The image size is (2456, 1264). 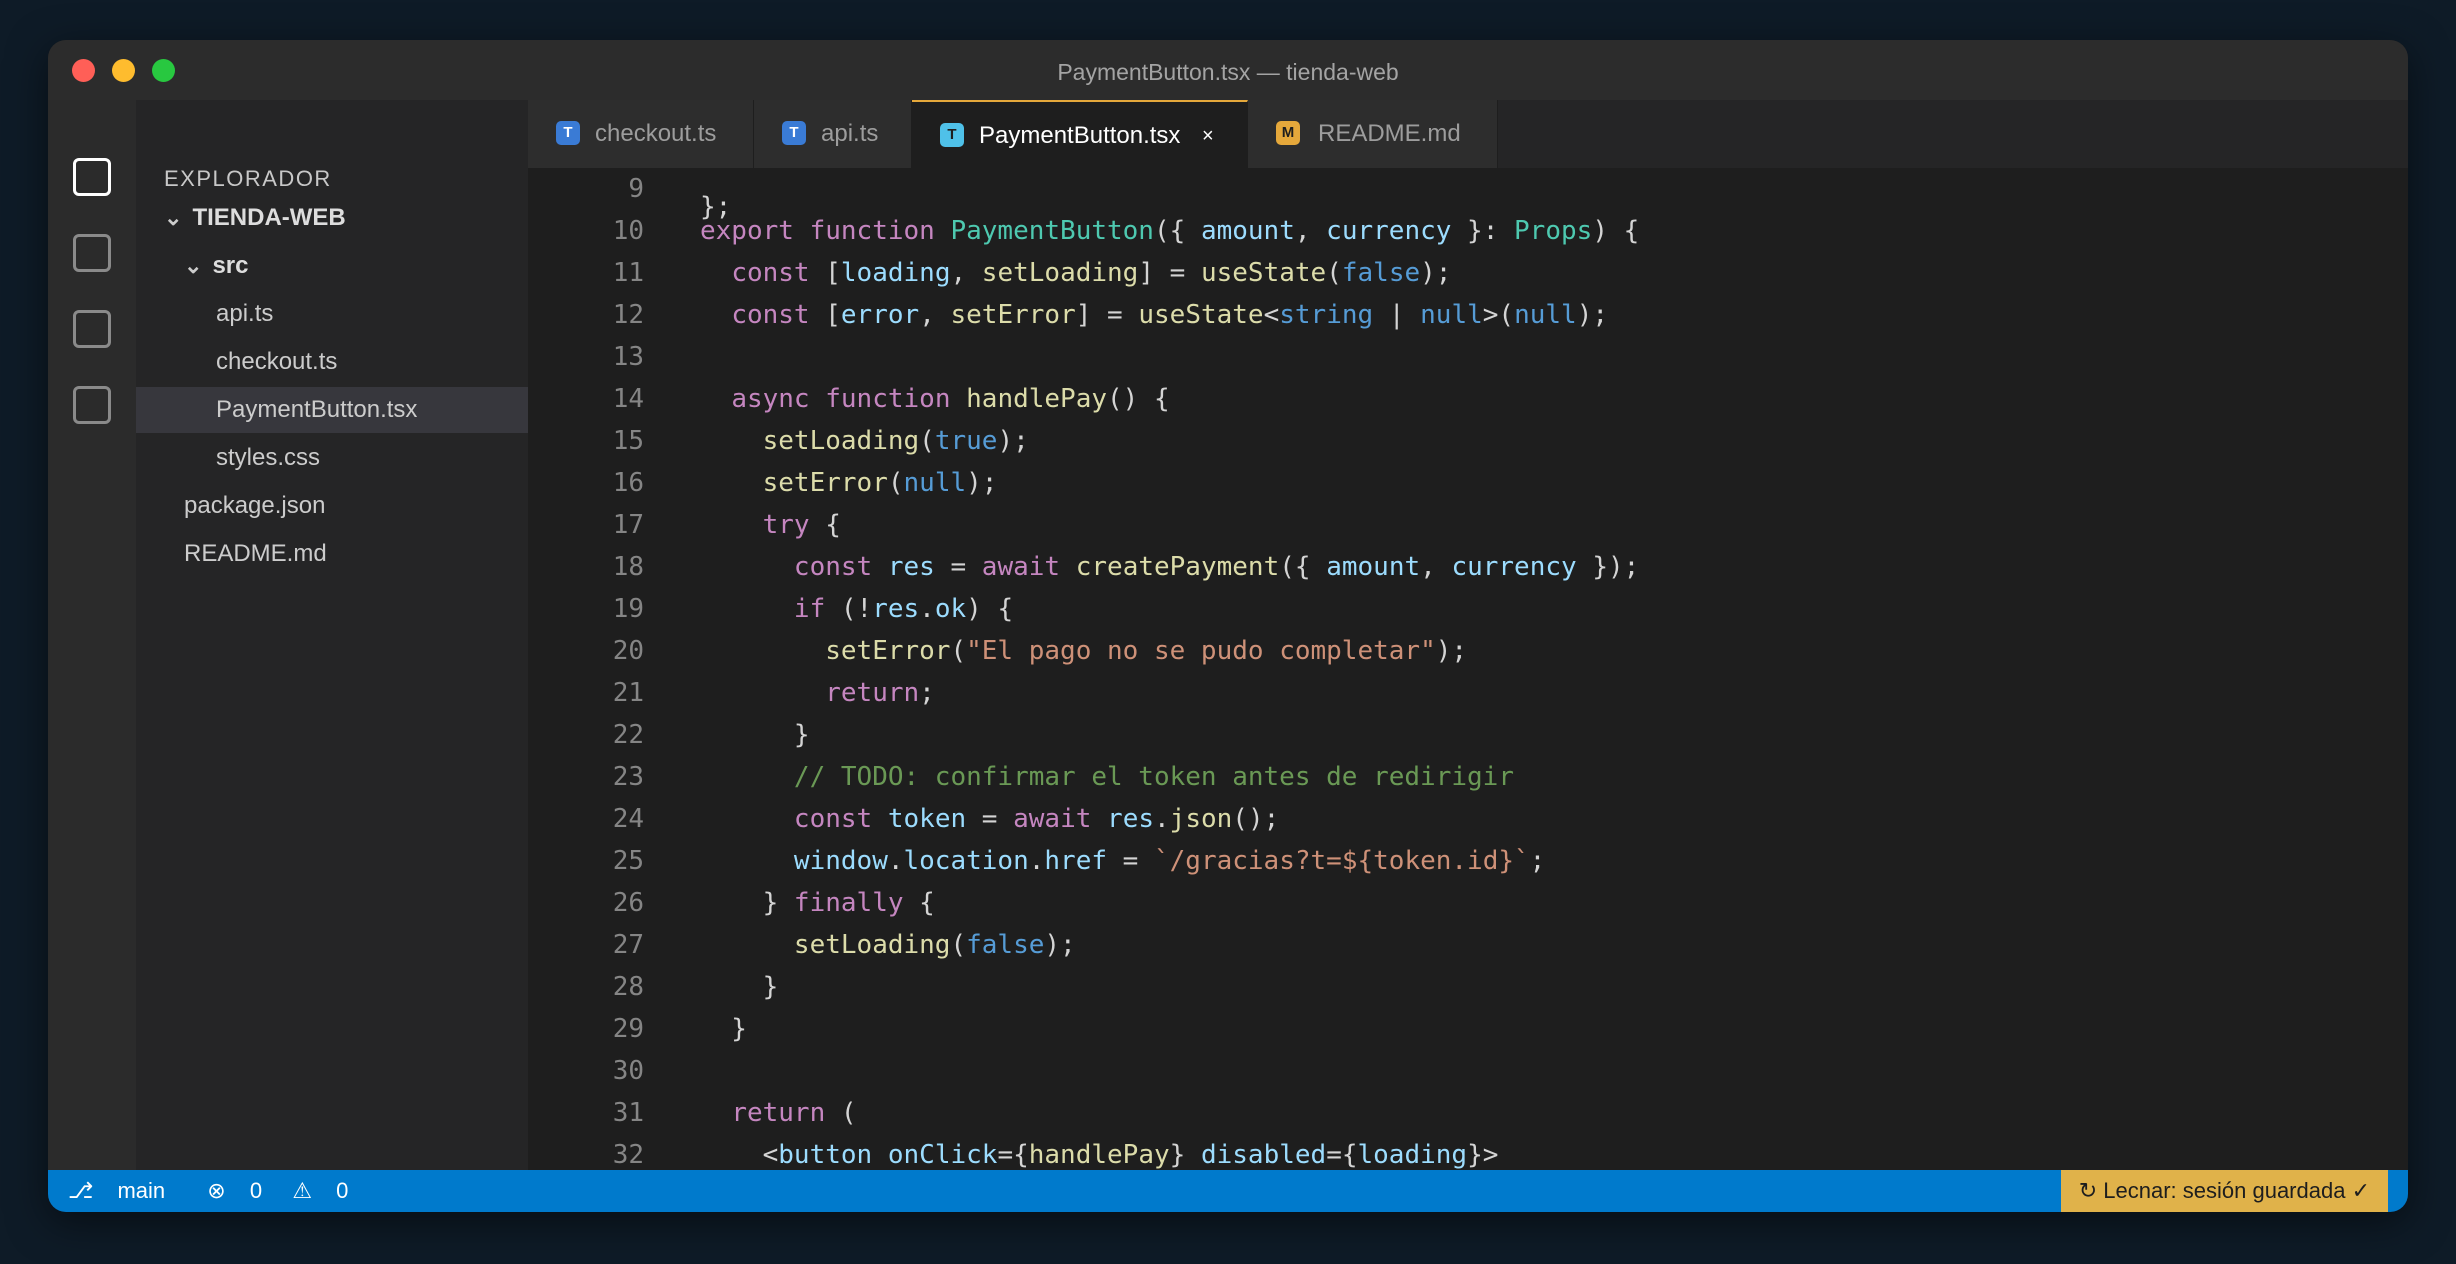 I want to click on line-number: 32, so click(x=628, y=1155).